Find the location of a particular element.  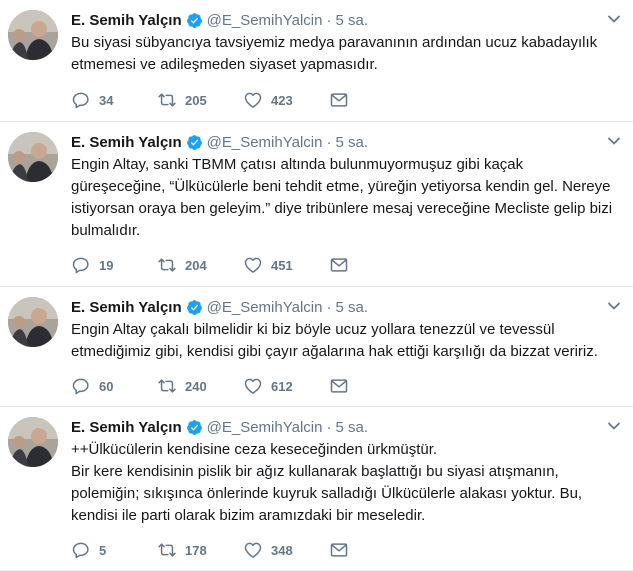

tweet-actions: 34 205 423 is located at coordinates (212, 100).